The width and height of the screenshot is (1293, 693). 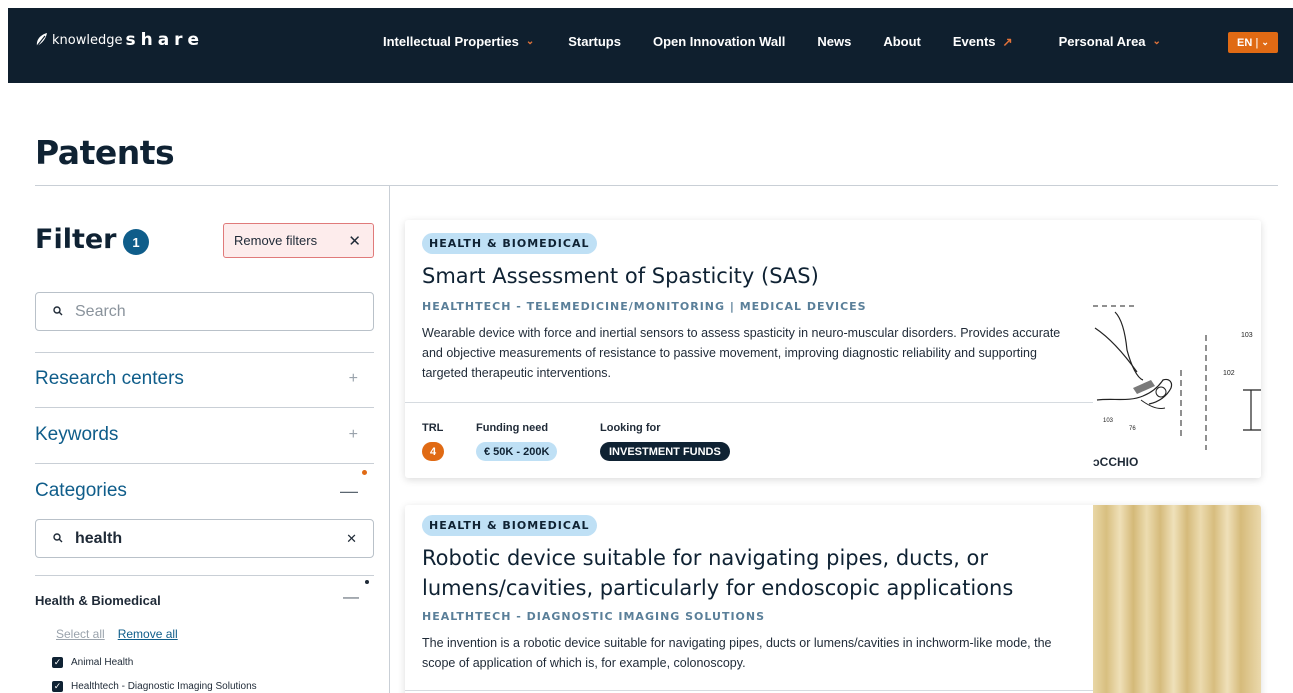 I want to click on drawing-number: 102, so click(x=1229, y=373).